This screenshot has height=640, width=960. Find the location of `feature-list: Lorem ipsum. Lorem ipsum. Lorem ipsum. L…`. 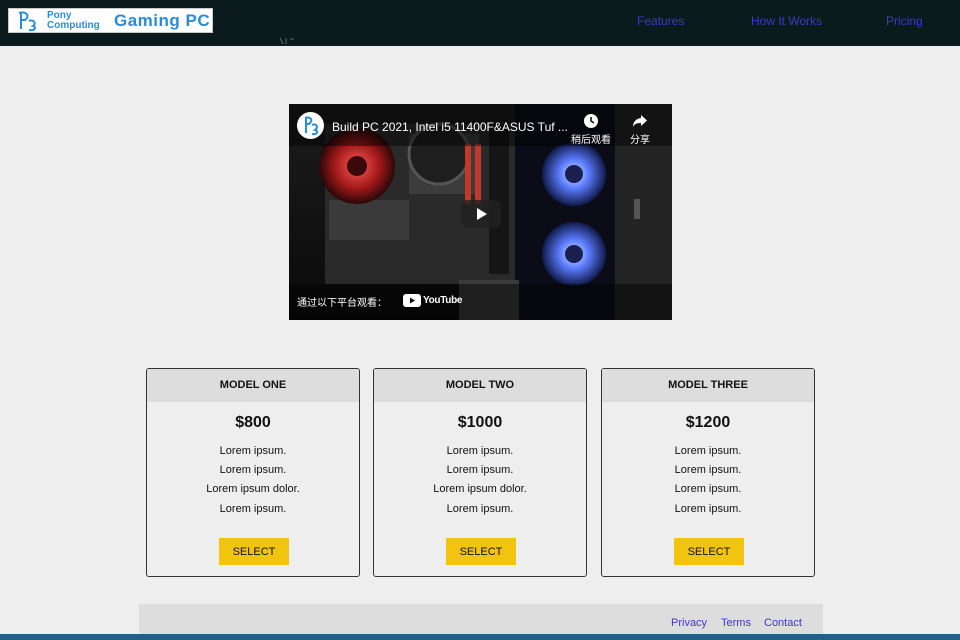

feature-list: Lorem ipsum. Lorem ipsum. Lorem ipsum. L… is located at coordinates (708, 480).